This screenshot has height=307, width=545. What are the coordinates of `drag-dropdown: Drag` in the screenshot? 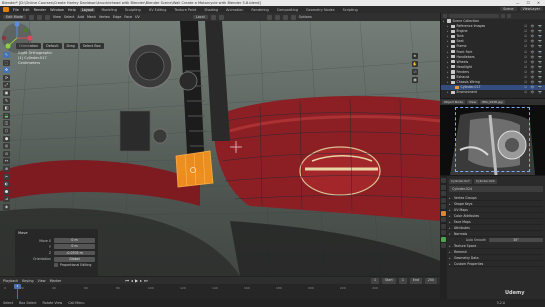 It's located at (70, 46).